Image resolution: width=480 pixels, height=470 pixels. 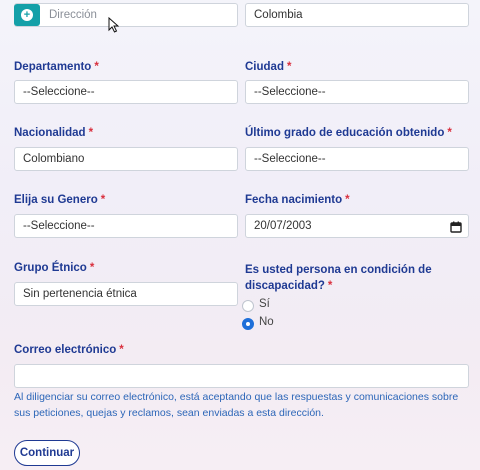 What do you see at coordinates (266, 322) in the screenshot?
I see `discapacidad-no-label: No` at bounding box center [266, 322].